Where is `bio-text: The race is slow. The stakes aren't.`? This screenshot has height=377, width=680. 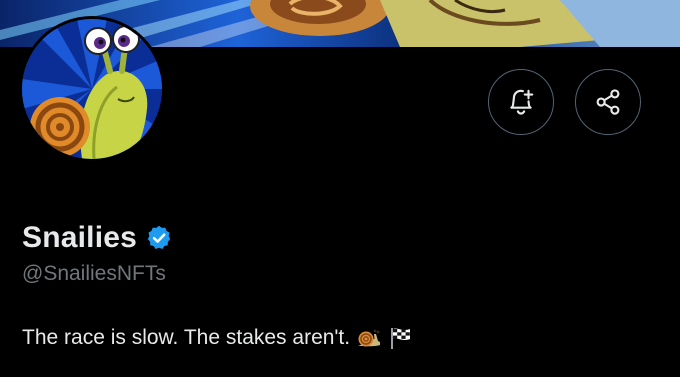
bio-text: The race is slow. The stakes aren't. is located at coordinates (186, 337).